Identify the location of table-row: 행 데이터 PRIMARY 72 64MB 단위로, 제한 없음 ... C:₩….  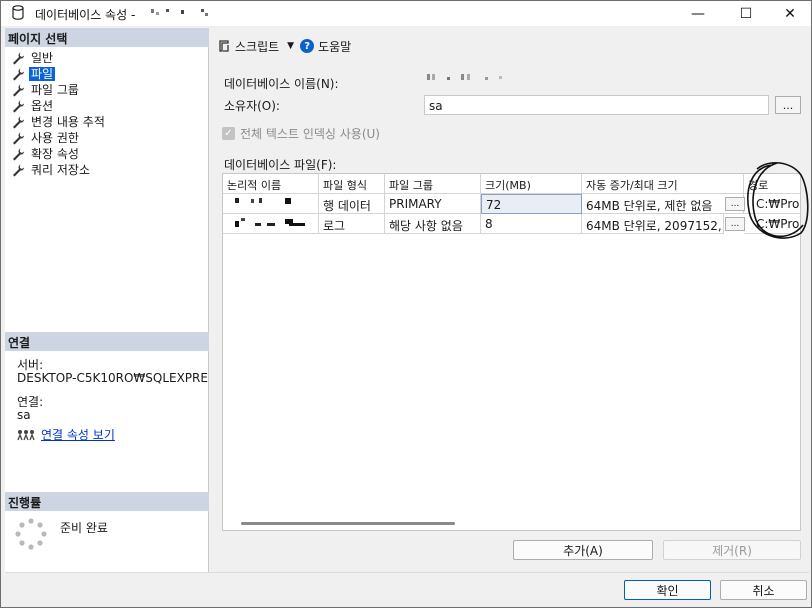
(511, 204).